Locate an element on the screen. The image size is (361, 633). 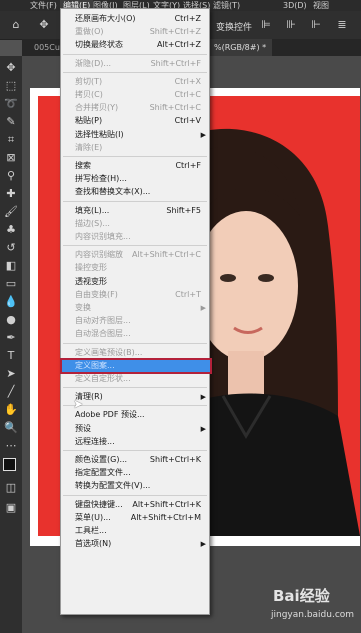
menu-item: 粘贴(P) Ctrl+V is located at coordinates (135, 121).